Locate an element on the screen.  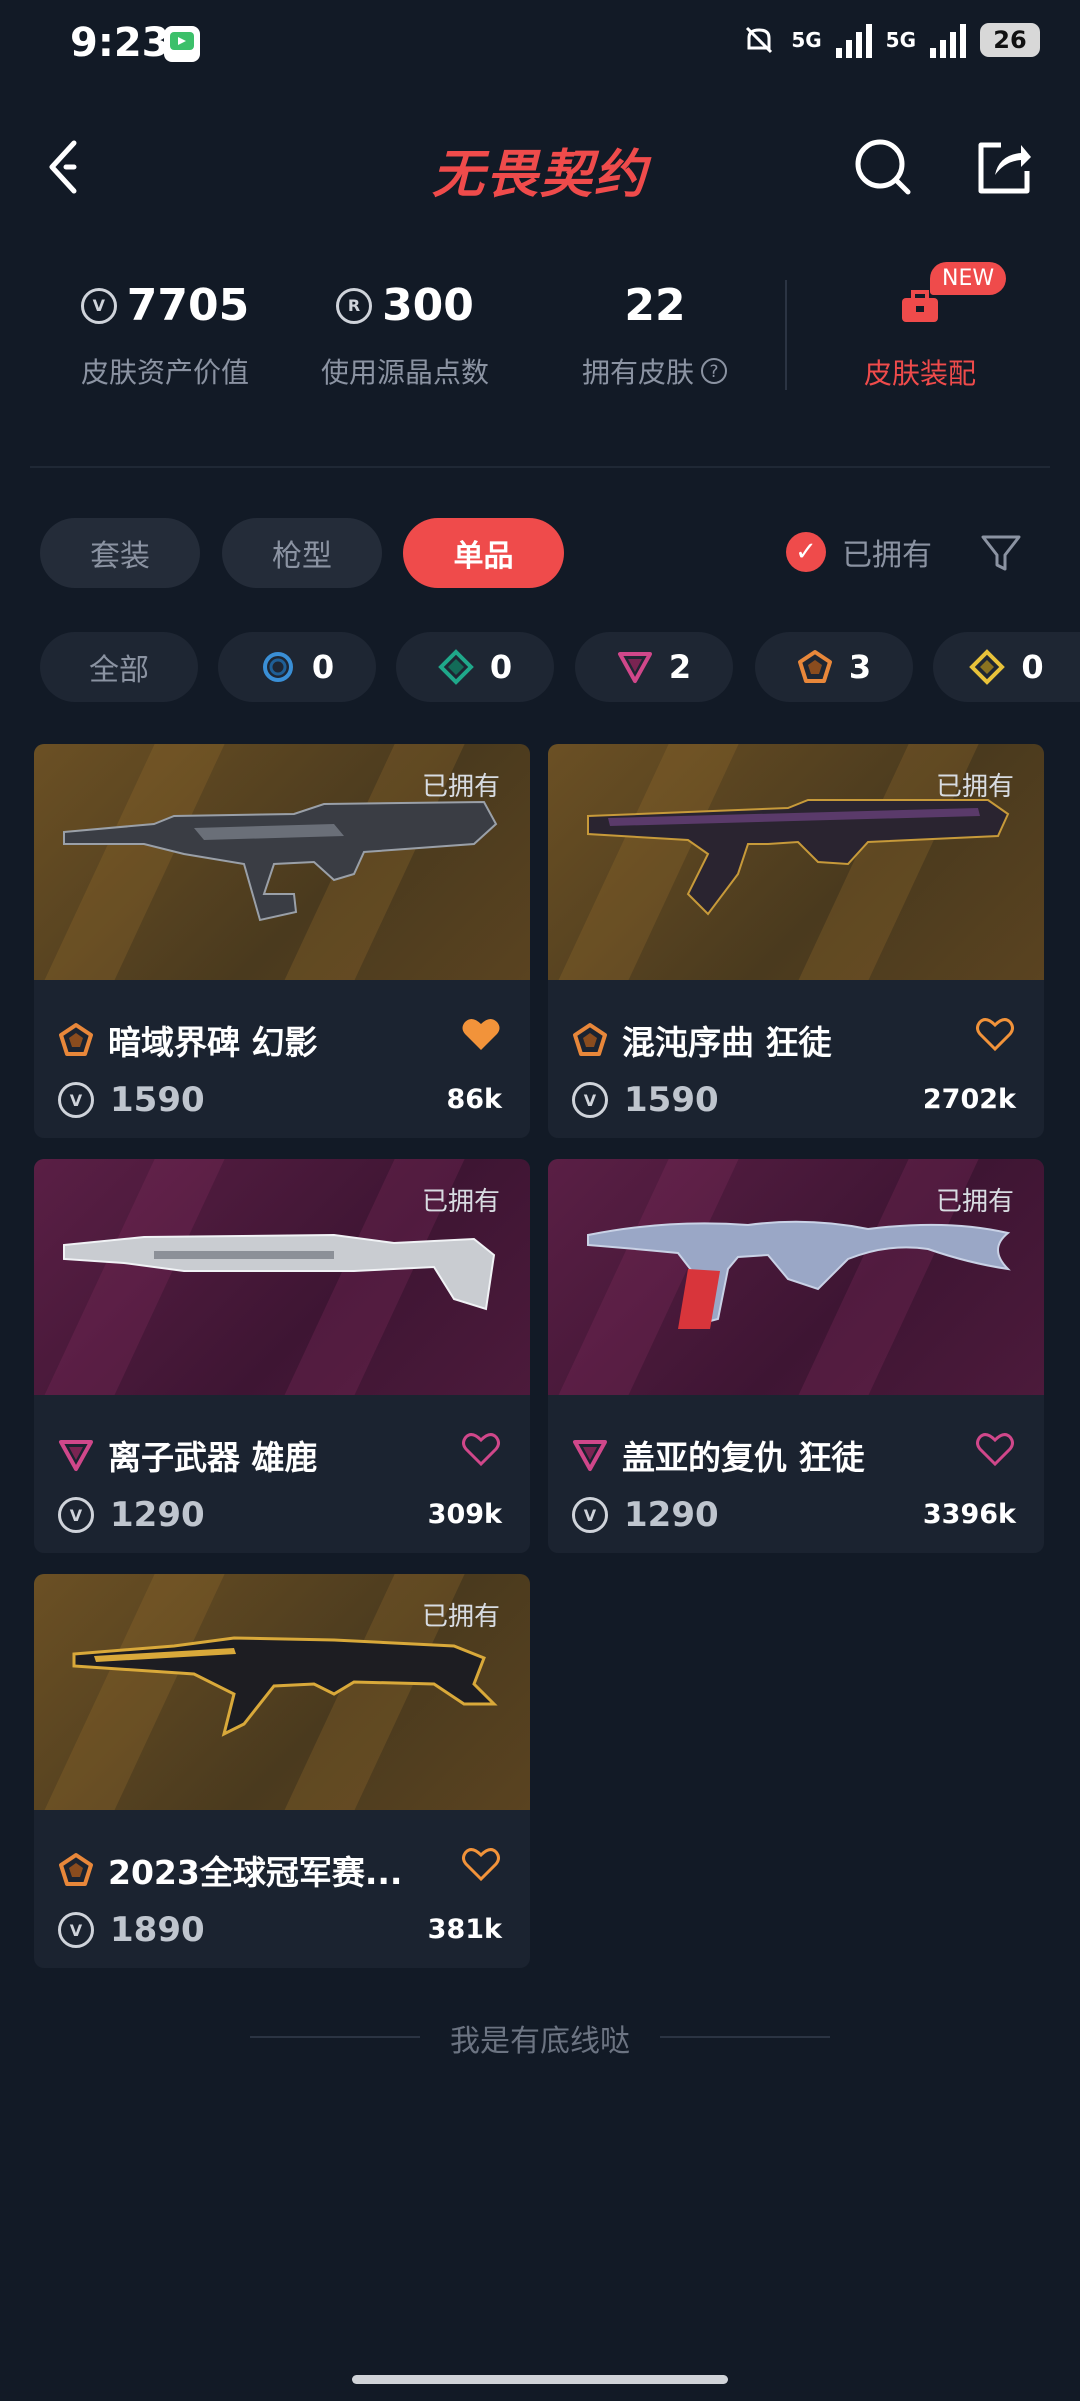
search-button is located at coordinates (883, 167).